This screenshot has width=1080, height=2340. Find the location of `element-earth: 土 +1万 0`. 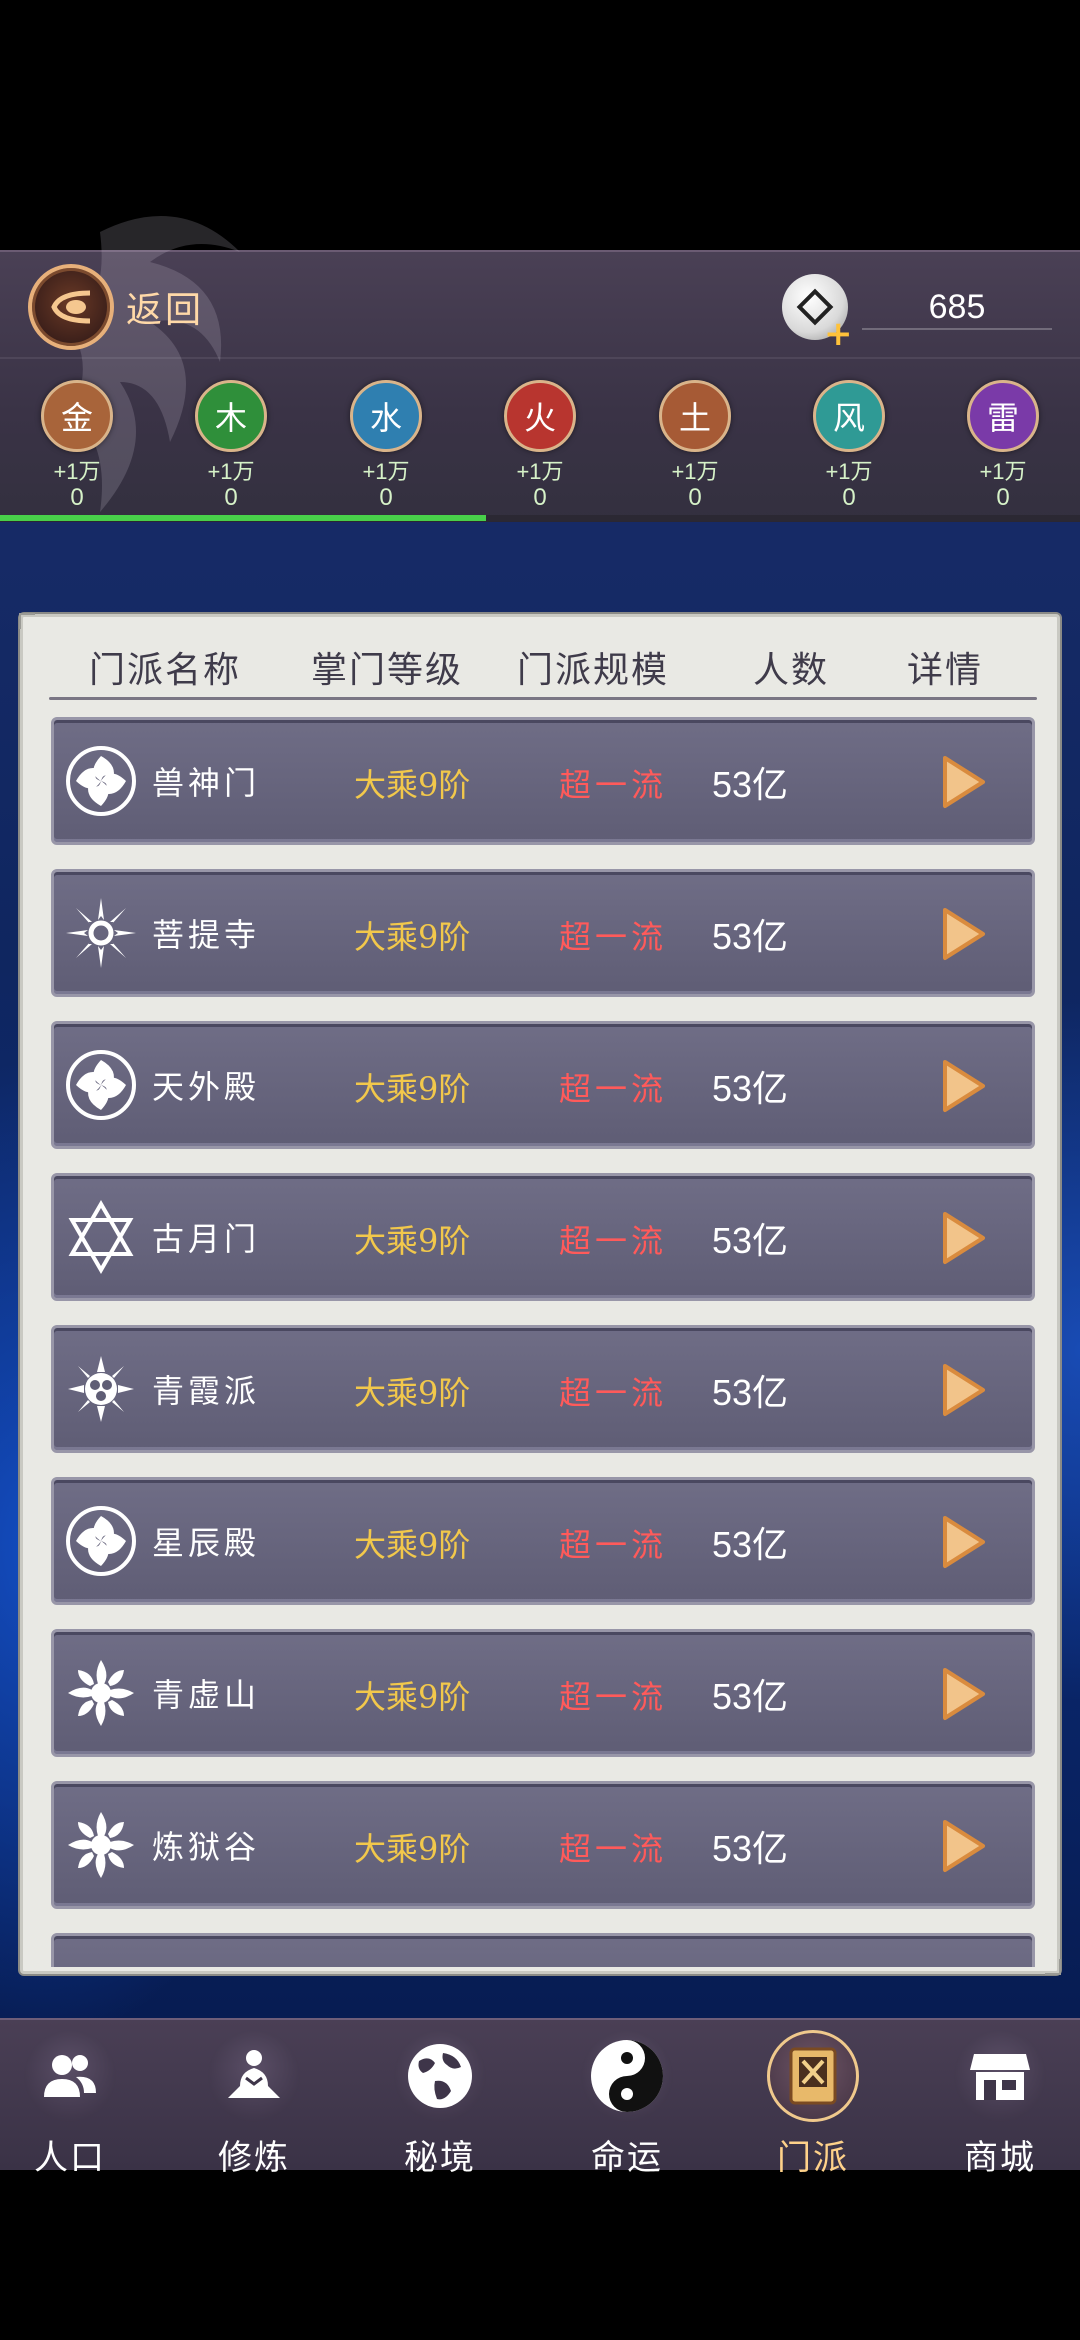

element-earth: 土 +1万 0 is located at coordinates (695, 445).